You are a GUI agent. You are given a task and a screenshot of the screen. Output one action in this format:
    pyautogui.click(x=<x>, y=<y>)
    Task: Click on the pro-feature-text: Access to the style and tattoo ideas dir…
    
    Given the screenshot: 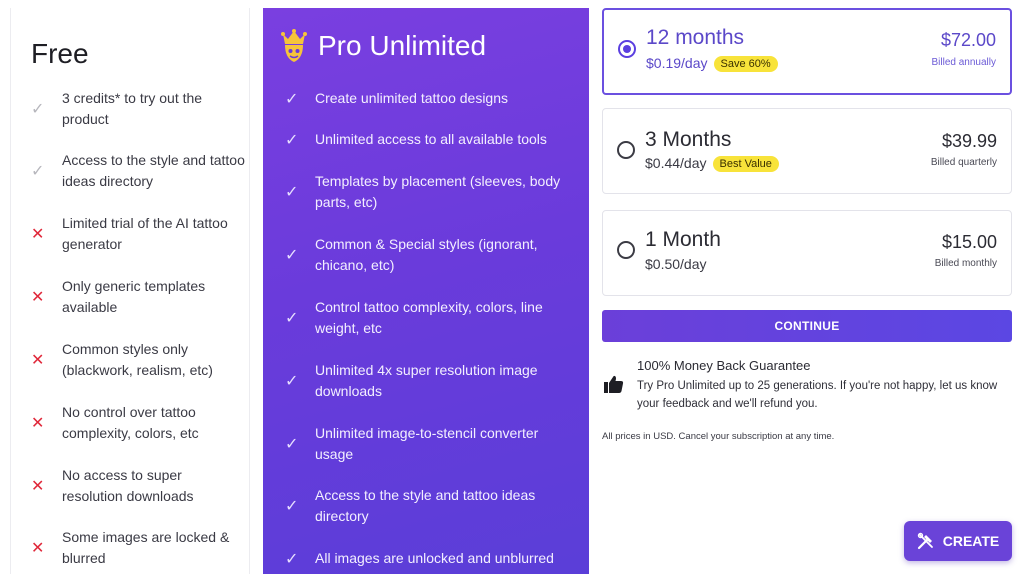 What is the action you would take?
    pyautogui.click(x=425, y=505)
    